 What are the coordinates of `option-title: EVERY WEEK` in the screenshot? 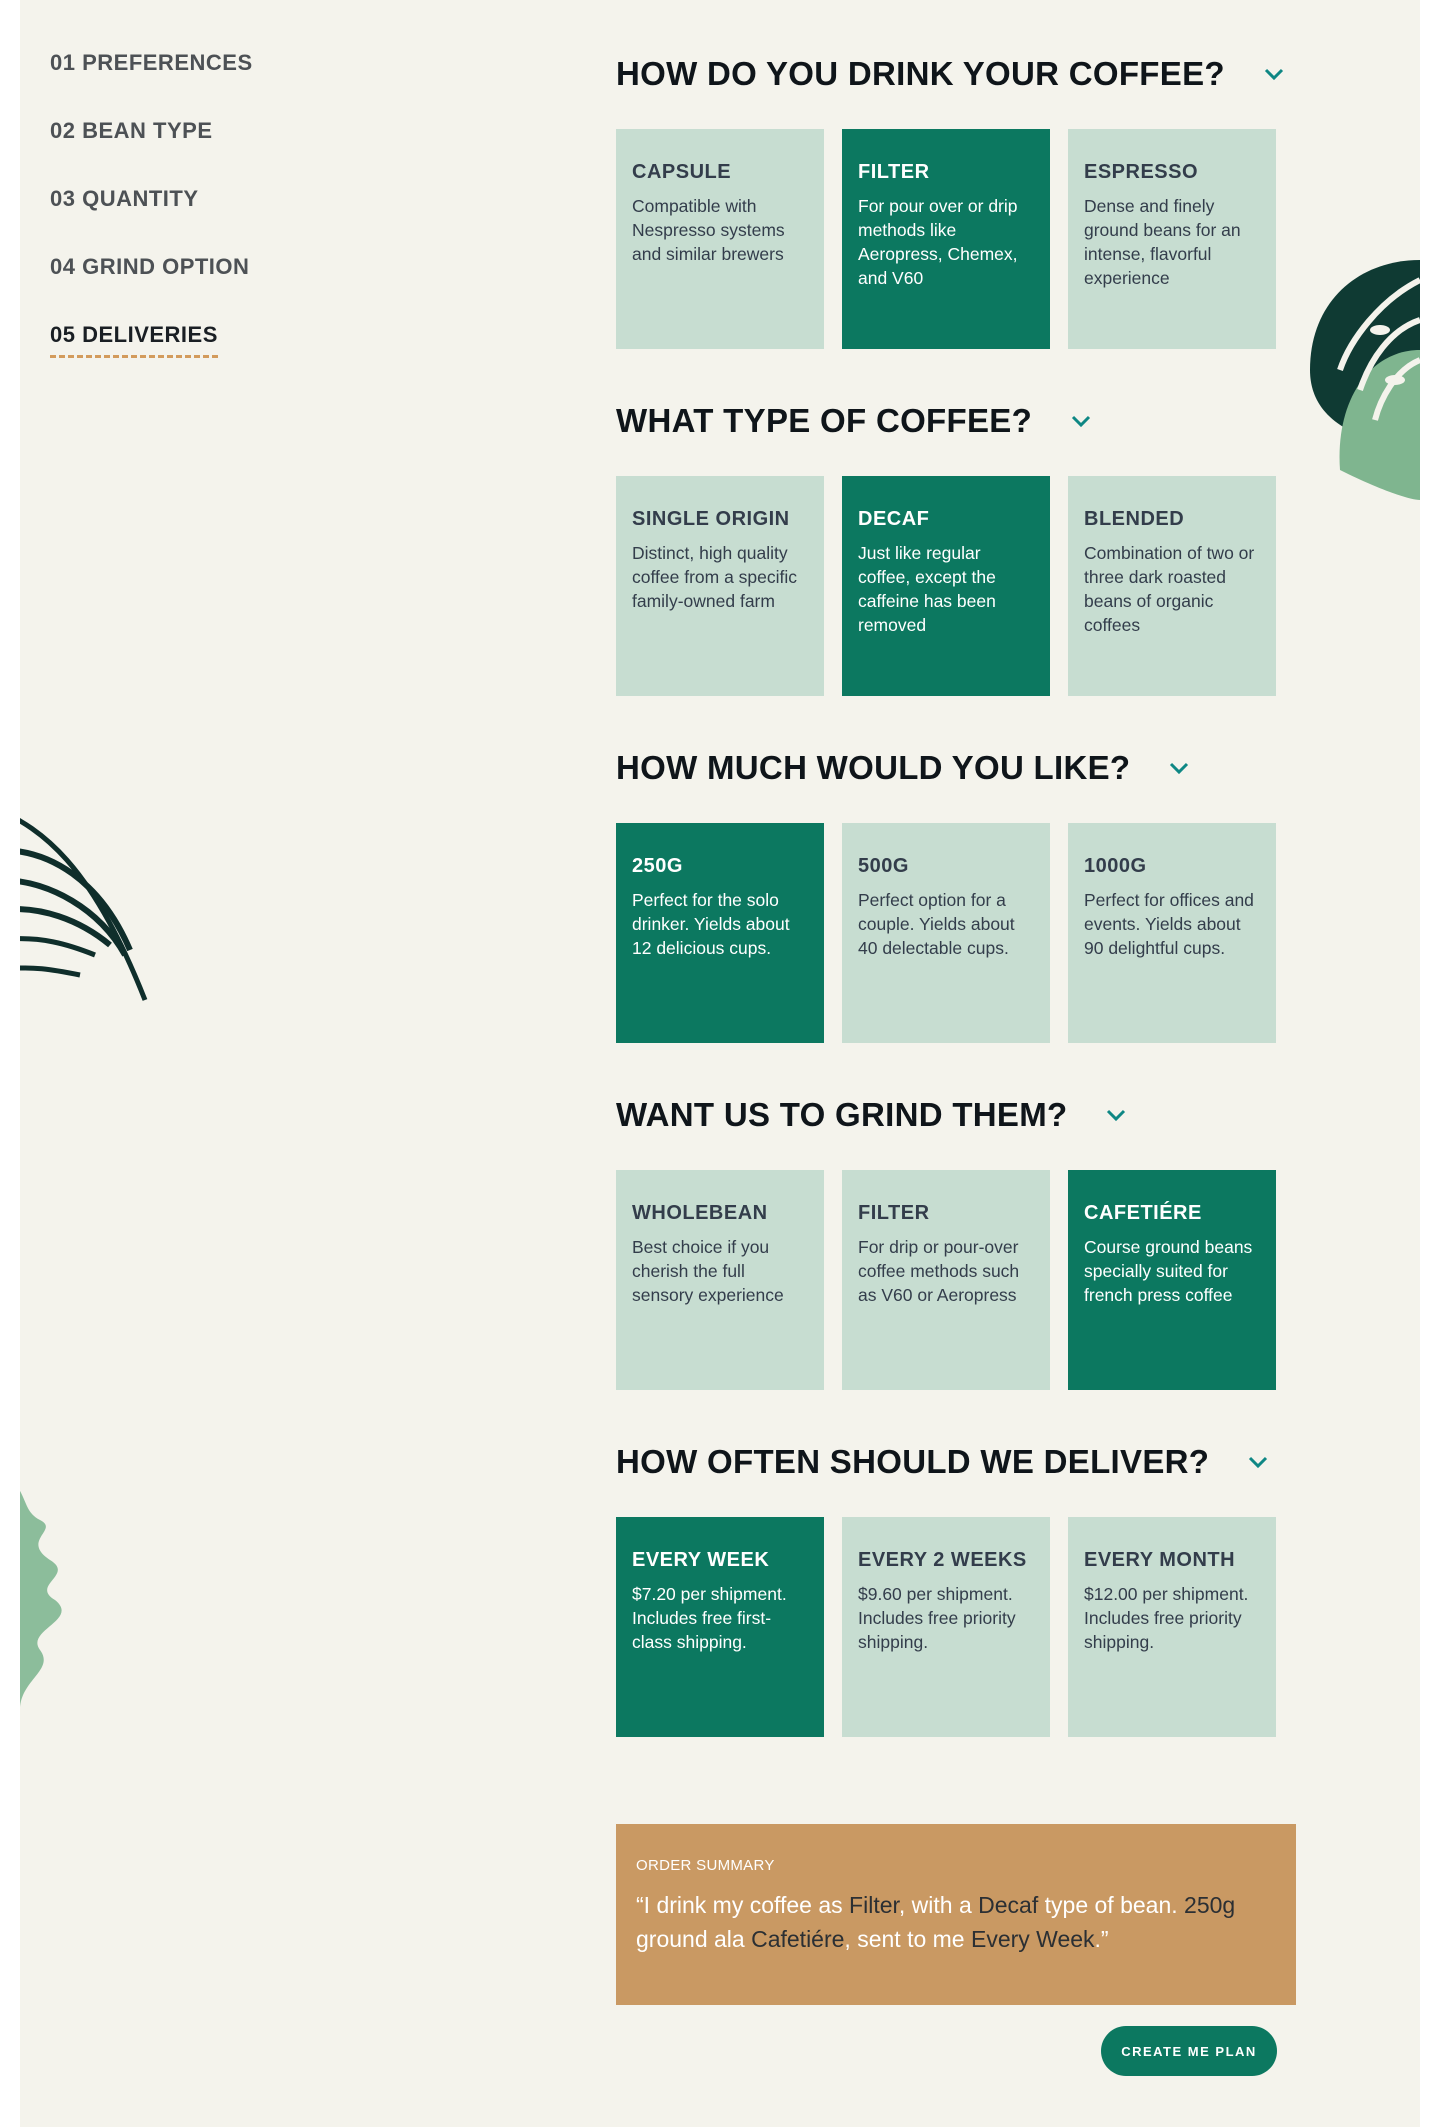 It's located at (701, 1560).